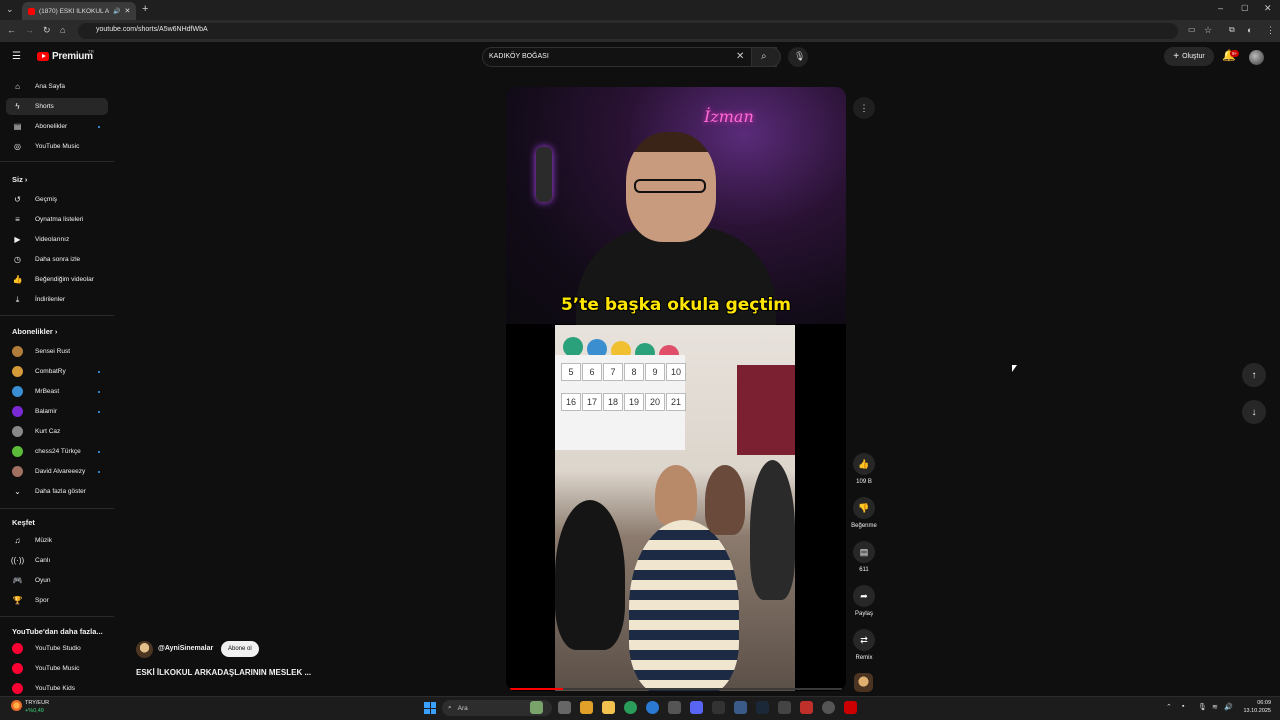  I want to click on sidebar-section-subscriptions: Abonelikler ›, so click(34, 331).